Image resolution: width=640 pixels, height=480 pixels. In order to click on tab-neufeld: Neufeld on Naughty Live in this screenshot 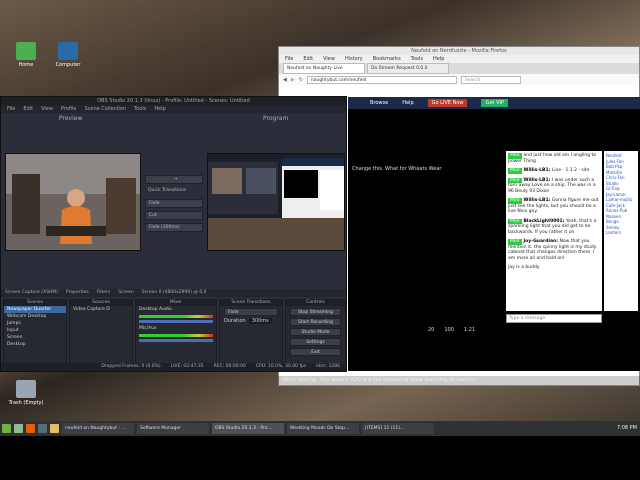, I will do `click(324, 68)`.